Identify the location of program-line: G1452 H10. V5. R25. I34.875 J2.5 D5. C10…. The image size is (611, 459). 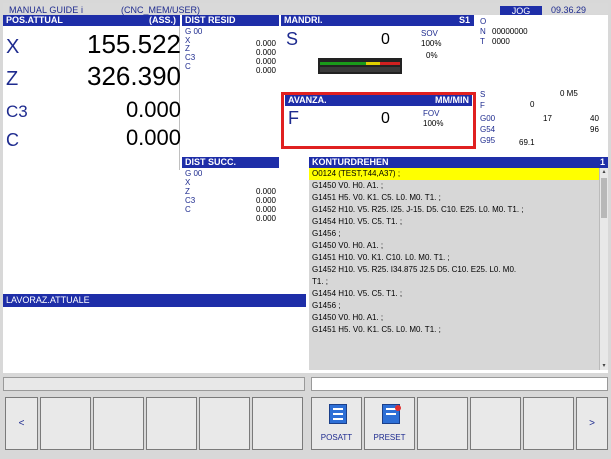
(454, 270).